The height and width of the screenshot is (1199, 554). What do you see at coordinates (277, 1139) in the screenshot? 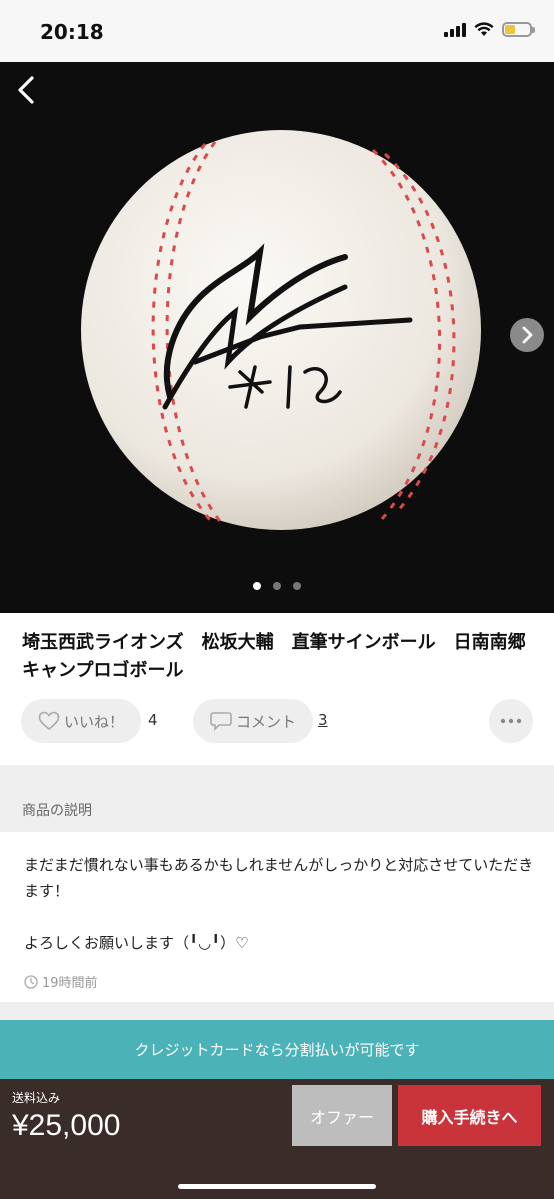
I see `purchase-bar: 送料込み ¥25,000 オファー 購入手続きへ` at bounding box center [277, 1139].